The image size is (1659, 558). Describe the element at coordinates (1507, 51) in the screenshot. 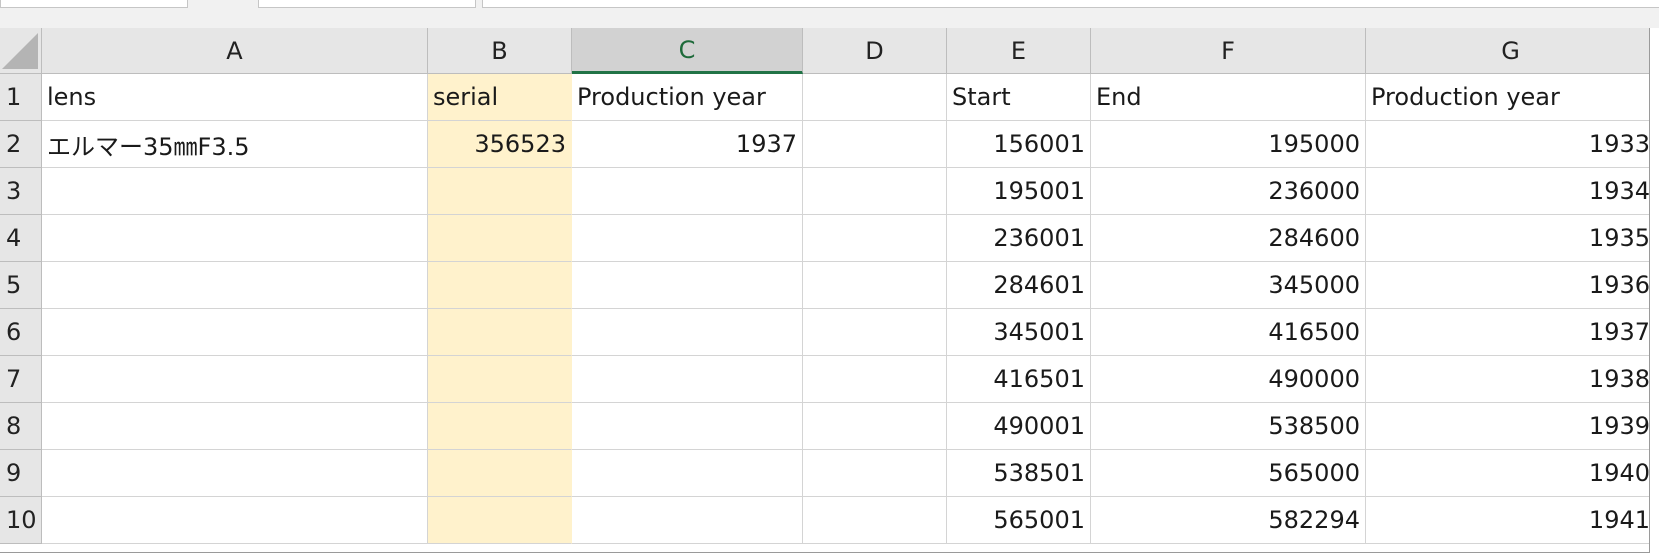

I see `column-header-g: G` at that location.